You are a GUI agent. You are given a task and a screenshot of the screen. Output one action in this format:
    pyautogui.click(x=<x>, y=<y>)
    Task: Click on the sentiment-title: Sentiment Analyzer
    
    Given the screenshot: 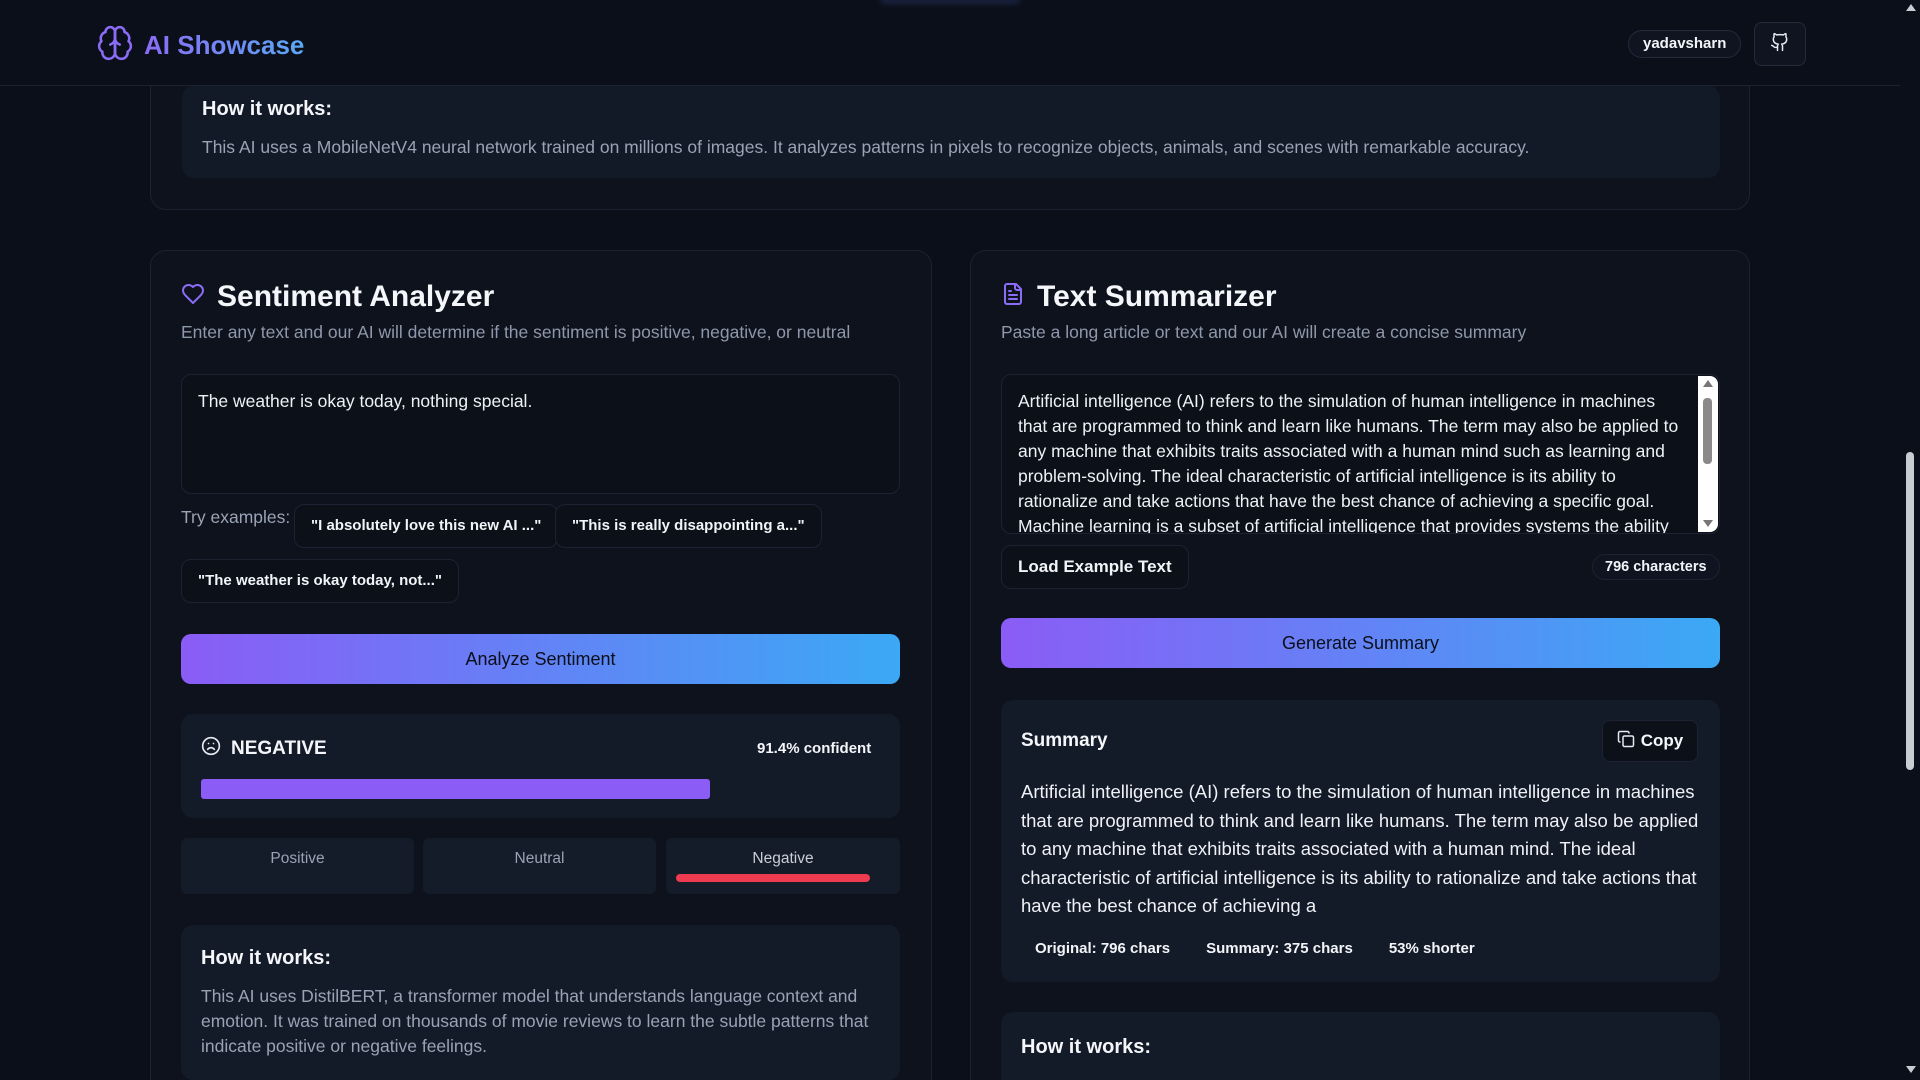 What is the action you would take?
    pyautogui.click(x=356, y=296)
    